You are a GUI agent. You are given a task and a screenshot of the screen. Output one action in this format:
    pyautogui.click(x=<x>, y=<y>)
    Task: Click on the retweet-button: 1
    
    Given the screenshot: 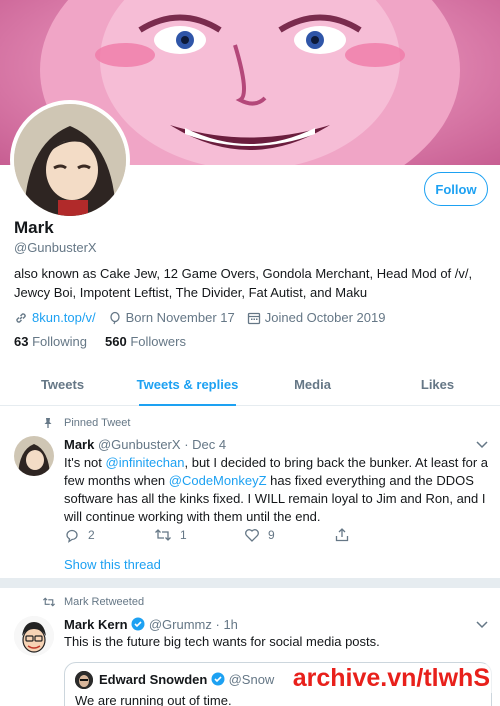 What is the action you would take?
    pyautogui.click(x=199, y=535)
    